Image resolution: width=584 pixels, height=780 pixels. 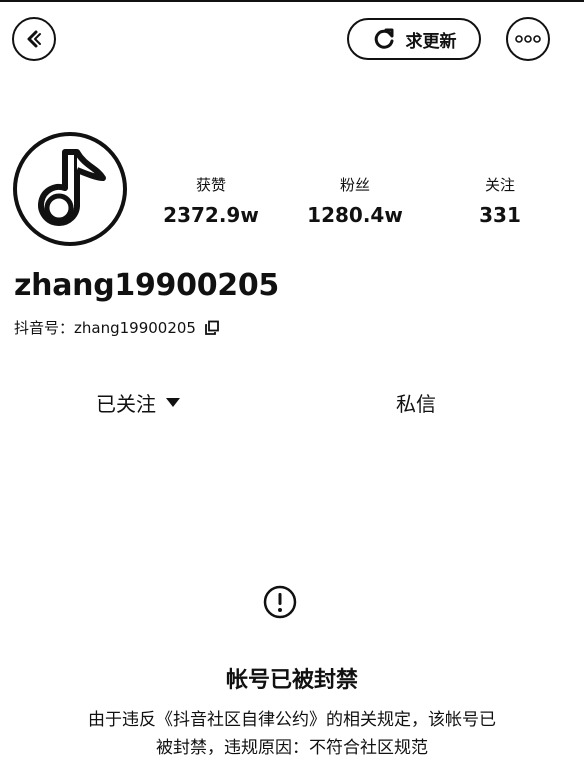 What do you see at coordinates (44, 328) in the screenshot?
I see `douyin-id-label: 抖音号：` at bounding box center [44, 328].